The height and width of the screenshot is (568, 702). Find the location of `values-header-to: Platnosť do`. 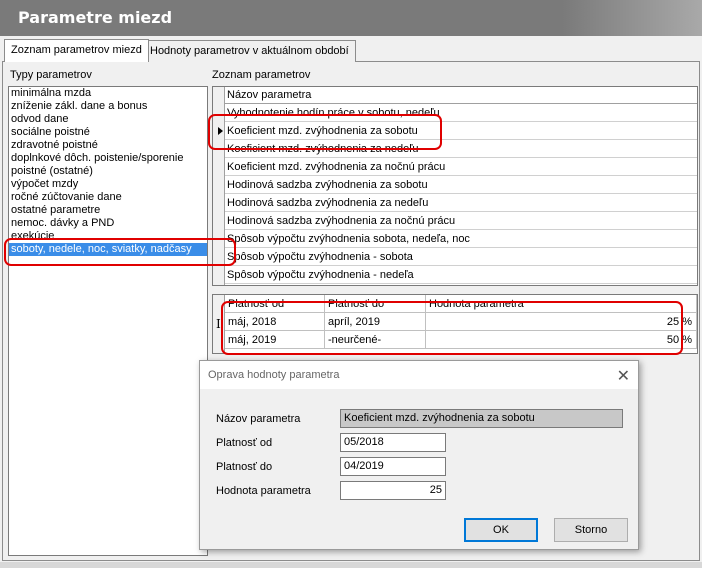

values-header-to: Platnosť do is located at coordinates (375, 304).